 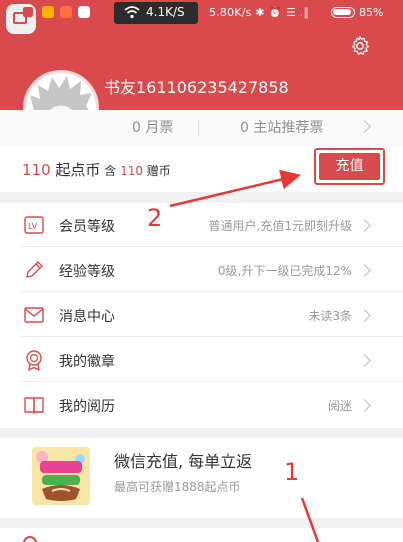 I want to click on tickets-row: 0 月票 0 主站推荐票, so click(x=201, y=128).